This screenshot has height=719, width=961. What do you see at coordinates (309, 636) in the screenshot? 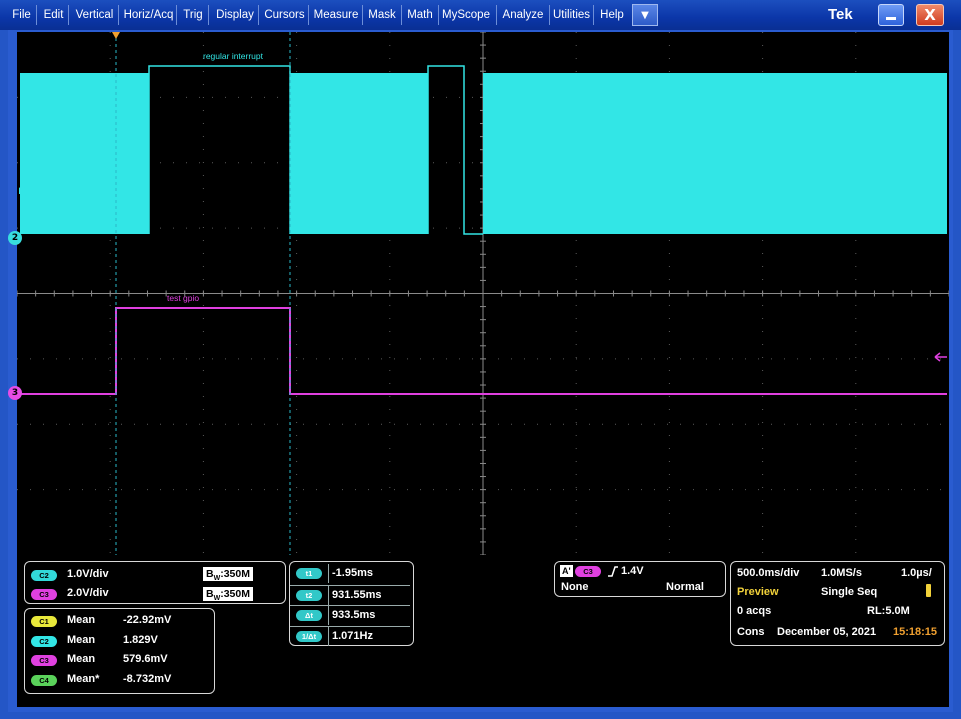
I see `cursor-pill: 1/Δt` at bounding box center [309, 636].